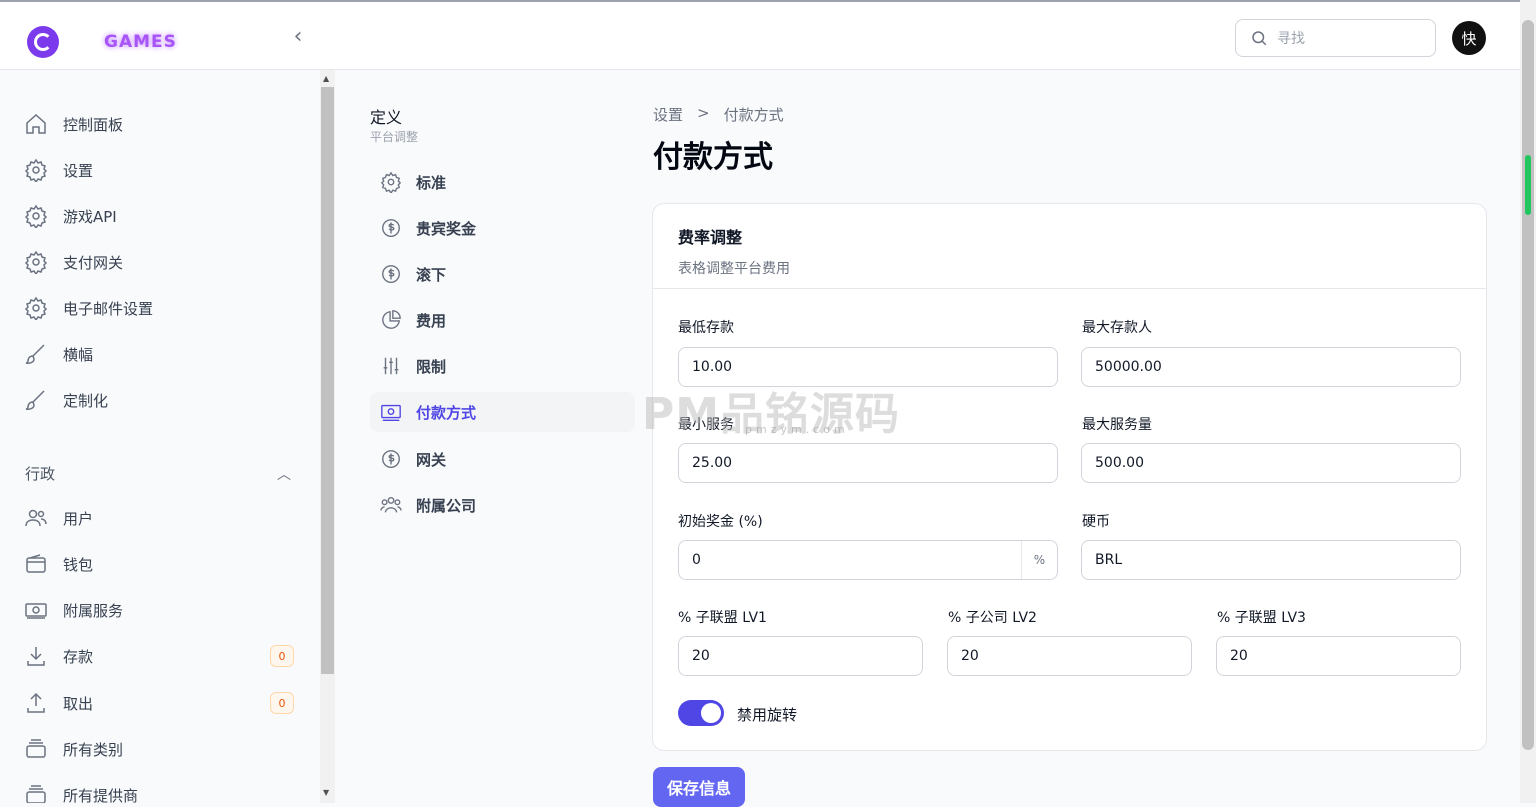  Describe the element at coordinates (108, 308) in the screenshot. I see `sidebar-item-label: 电子邮件设置` at that location.